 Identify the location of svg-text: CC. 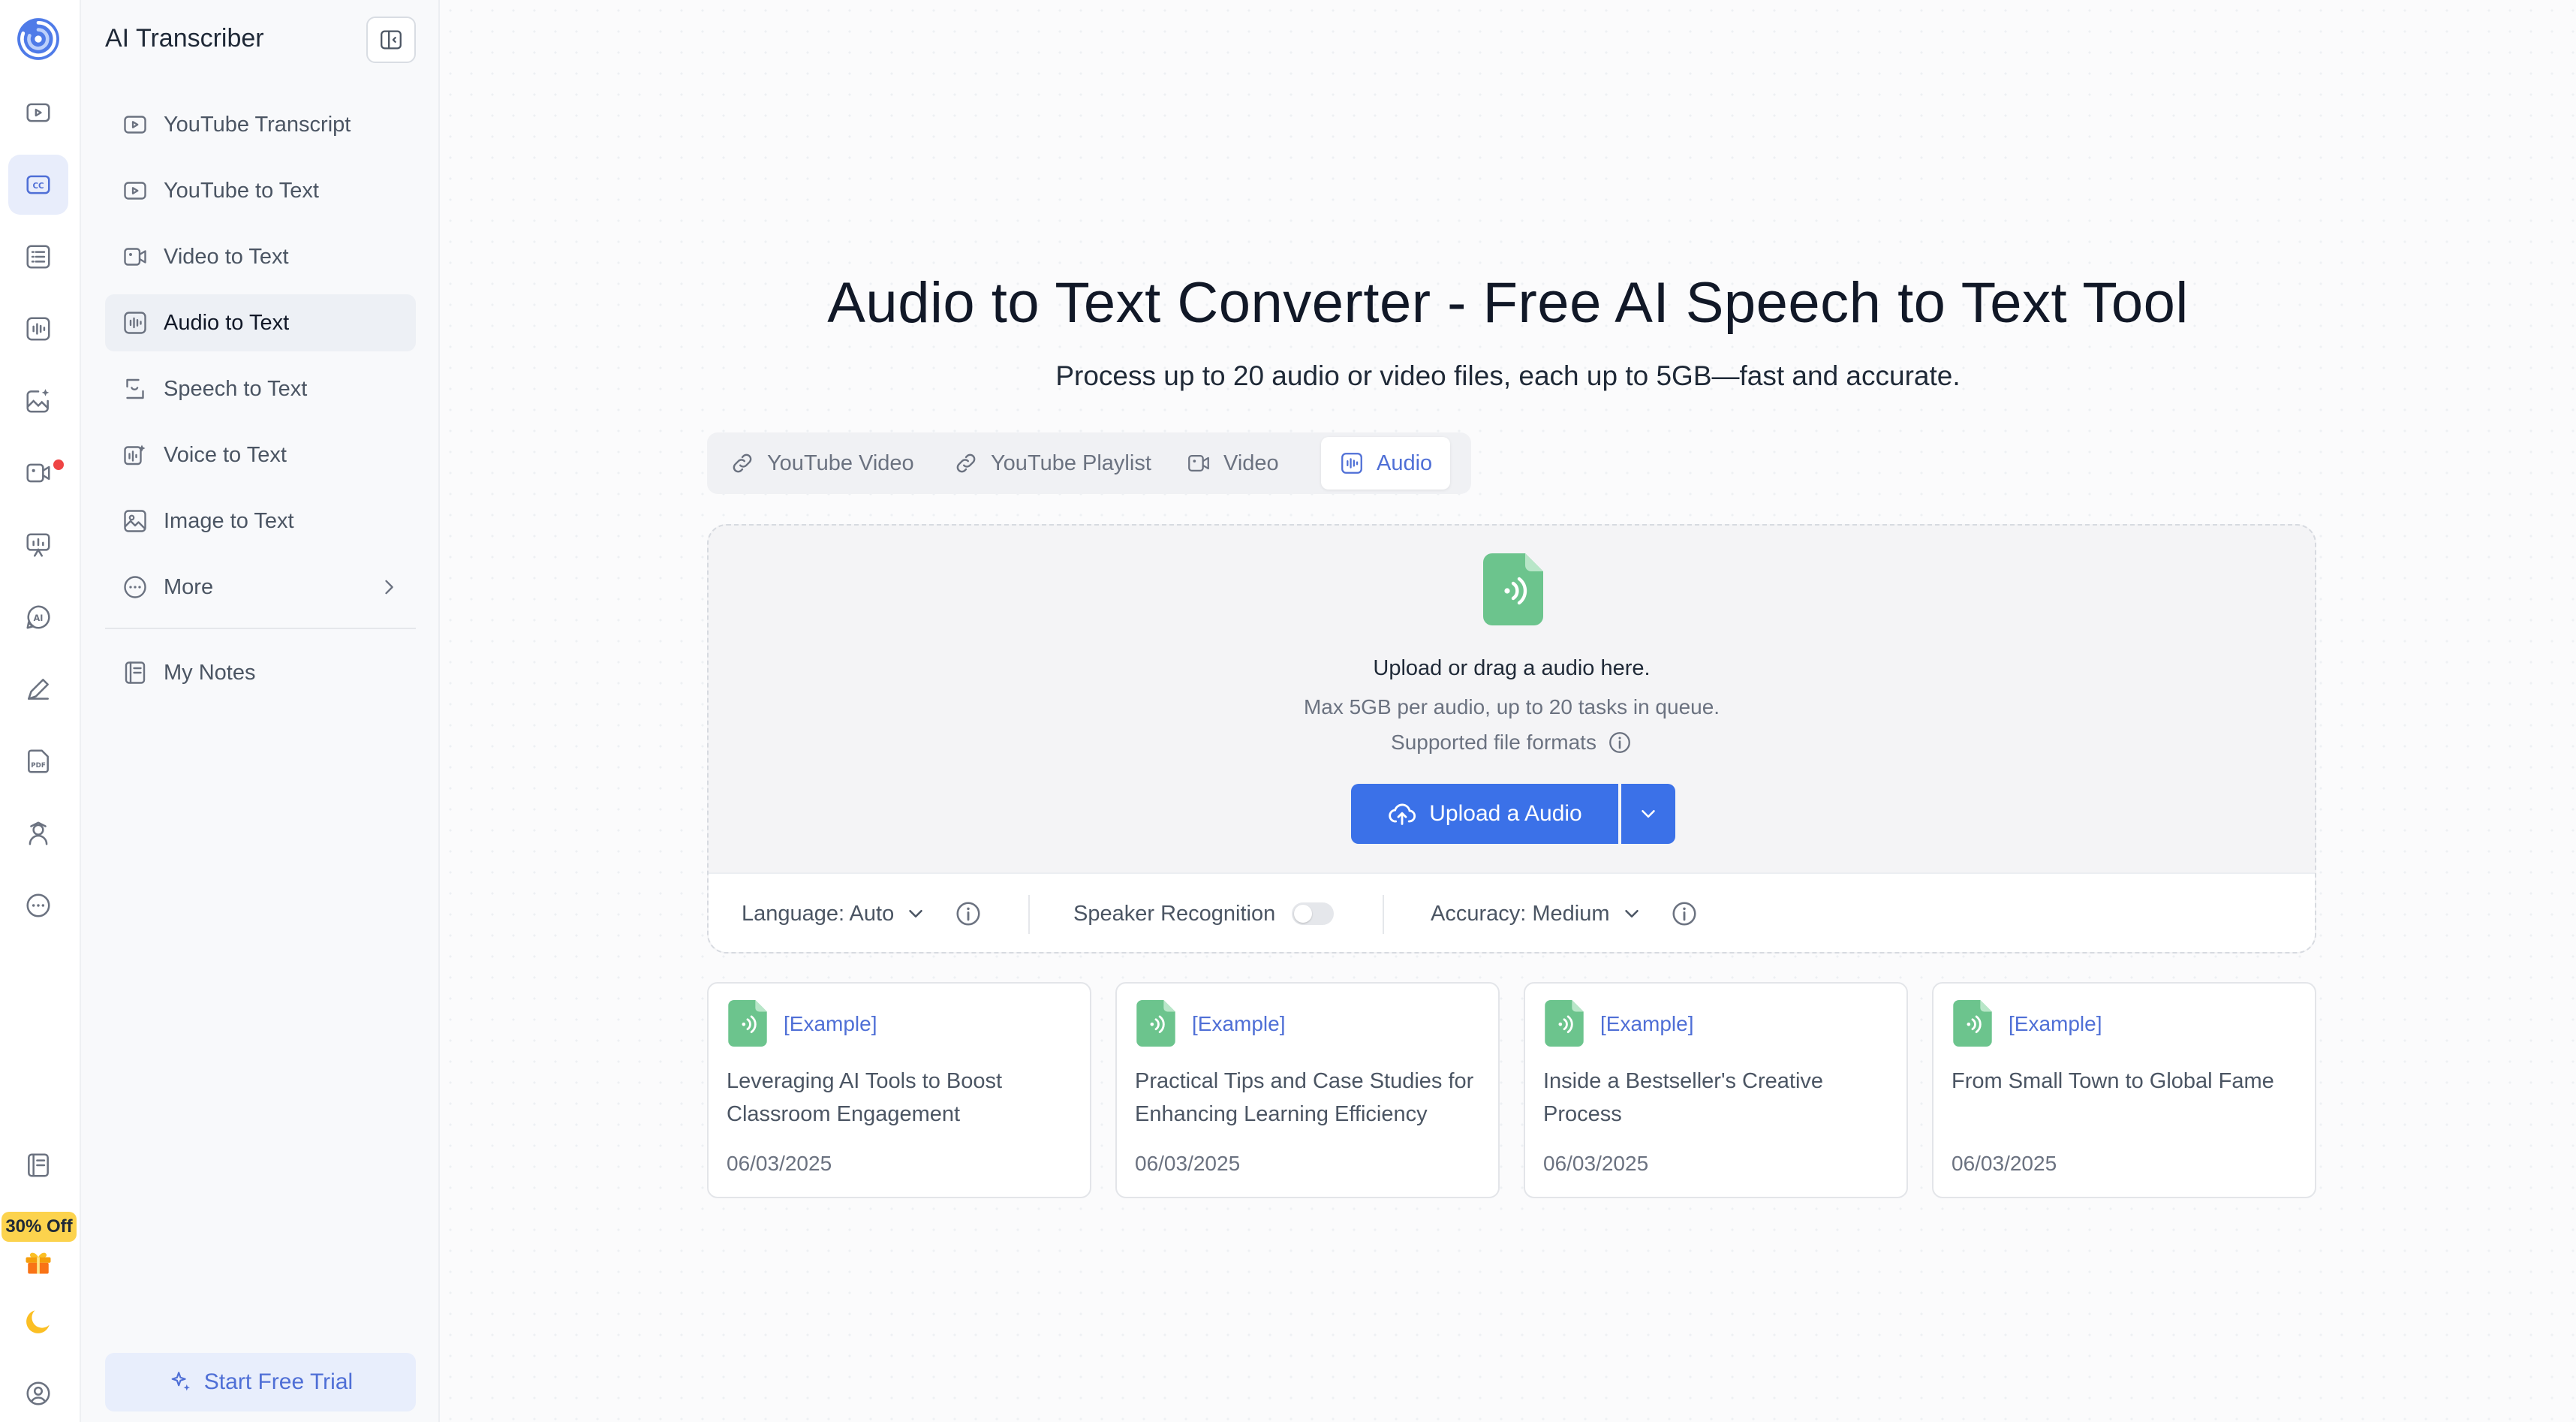
(38, 187).